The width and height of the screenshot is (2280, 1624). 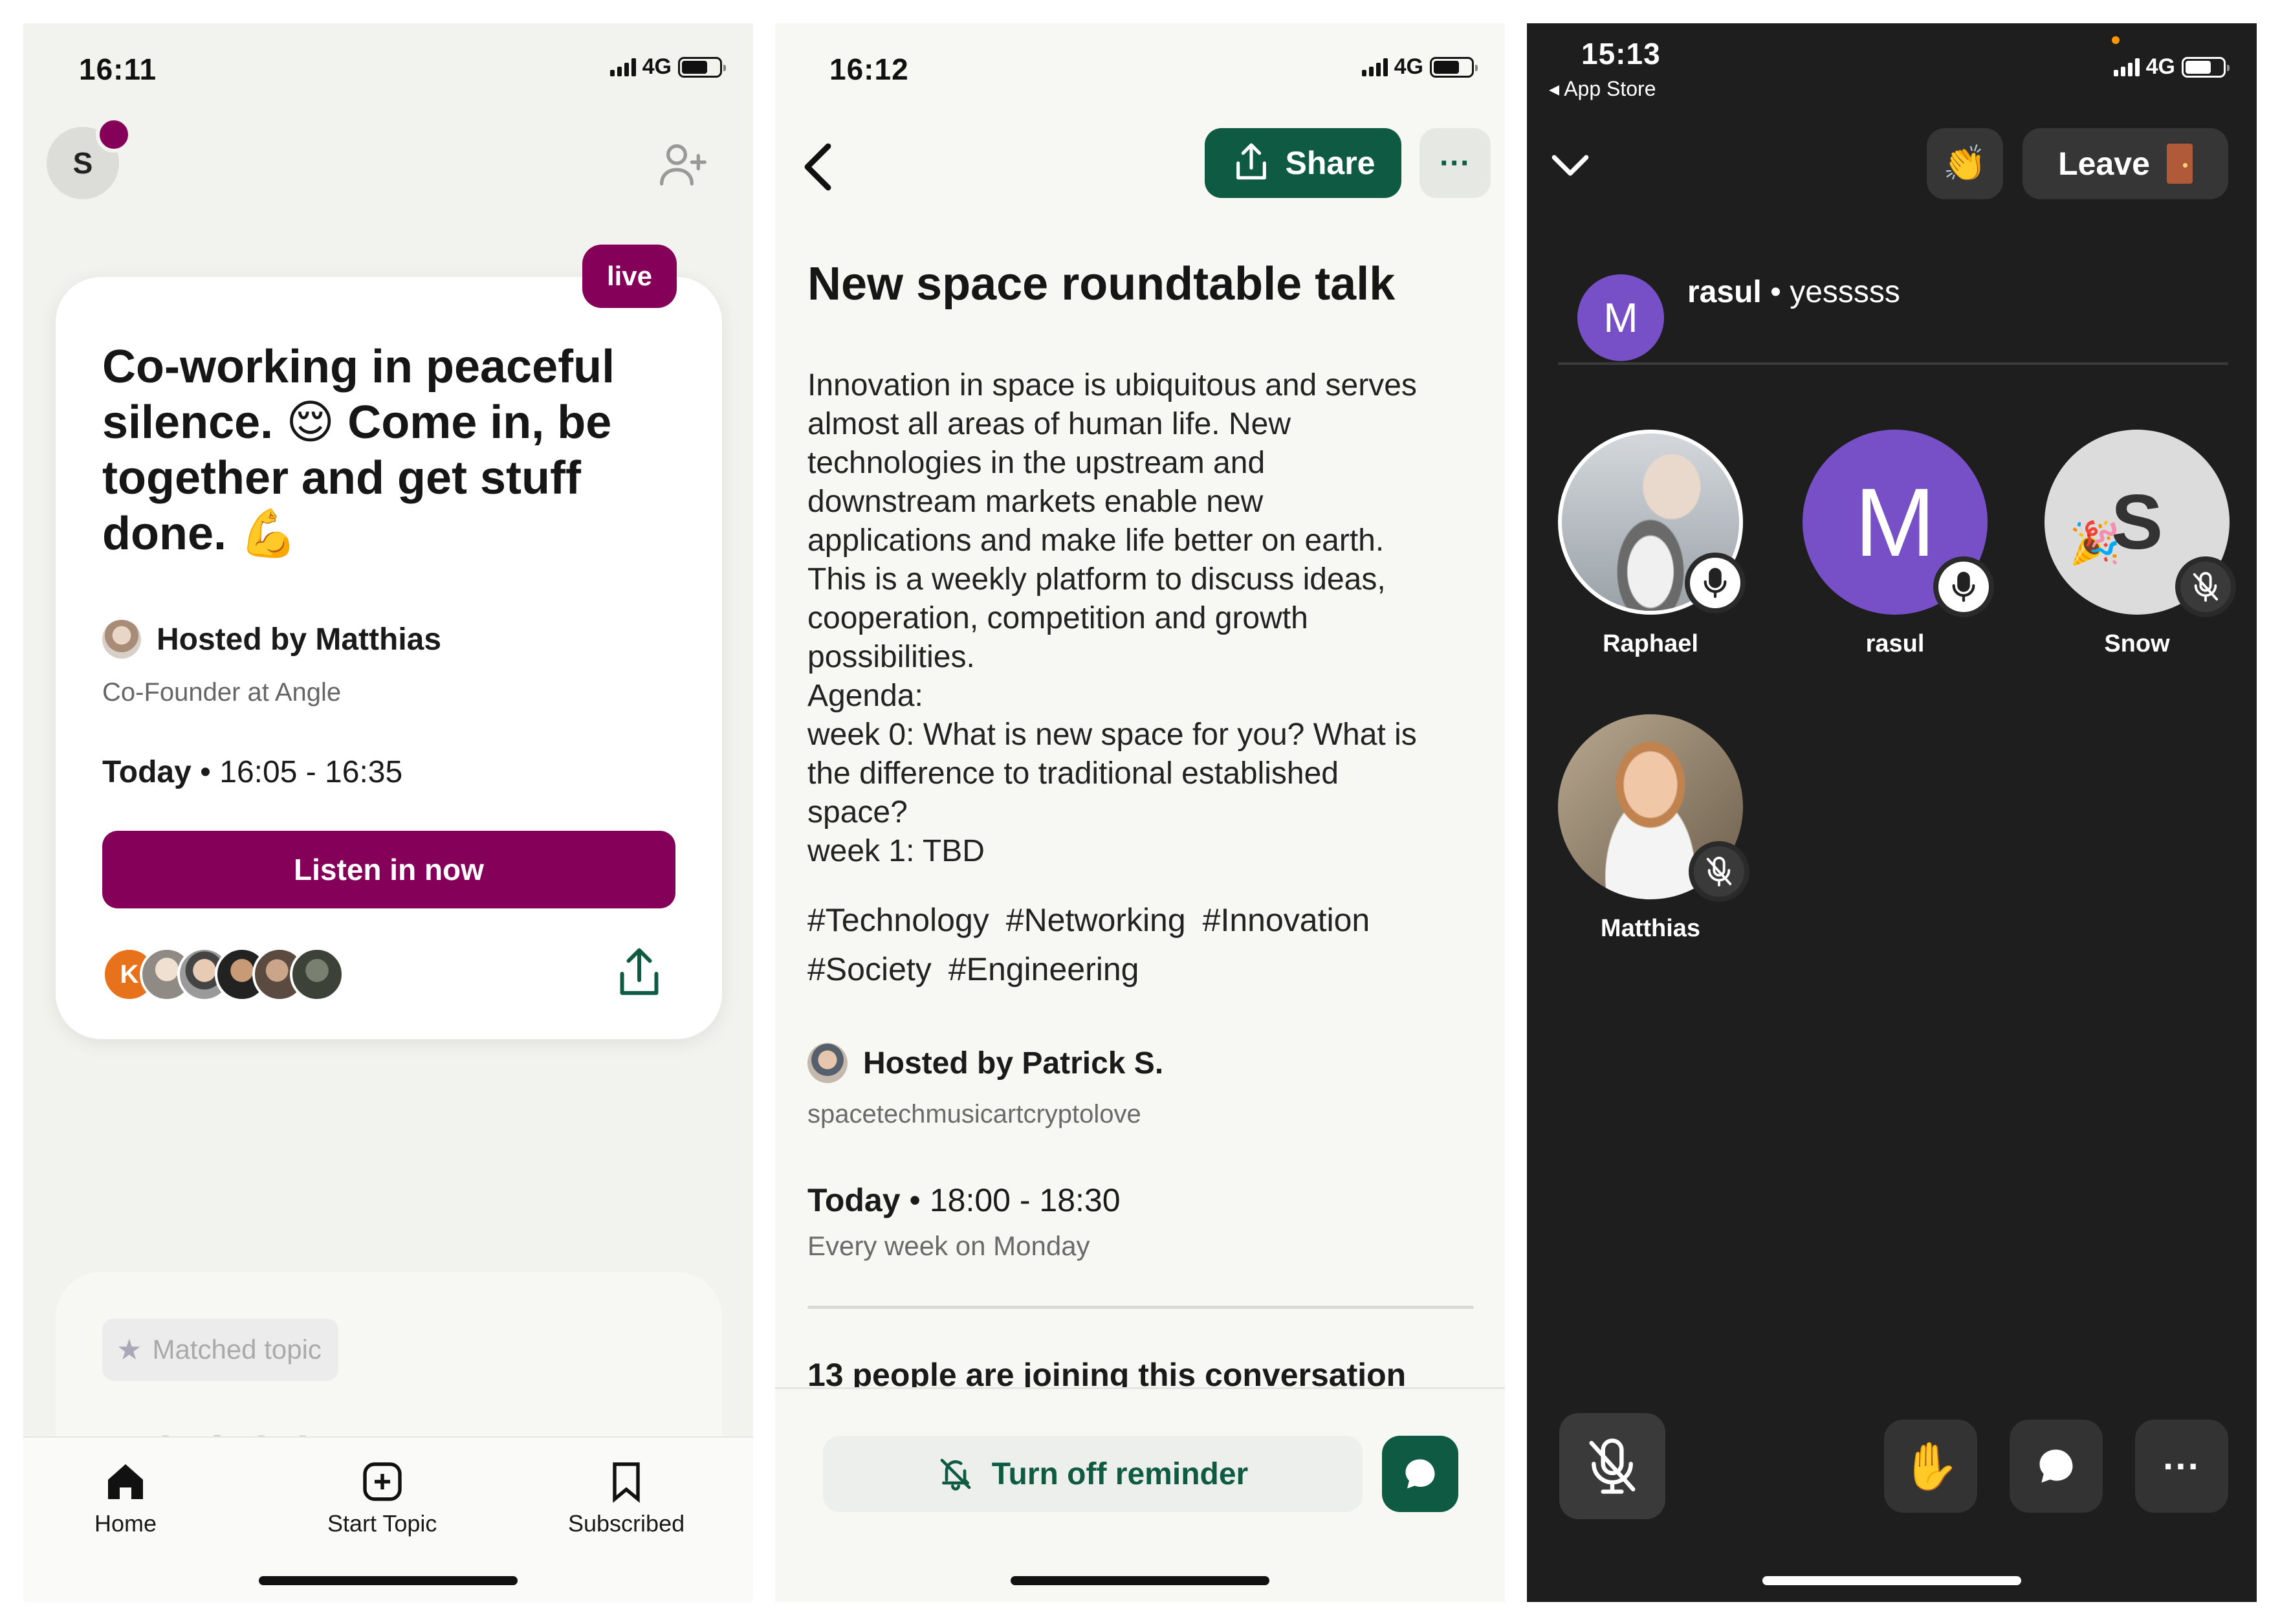 I want to click on tag: #Networking, so click(x=1096, y=920).